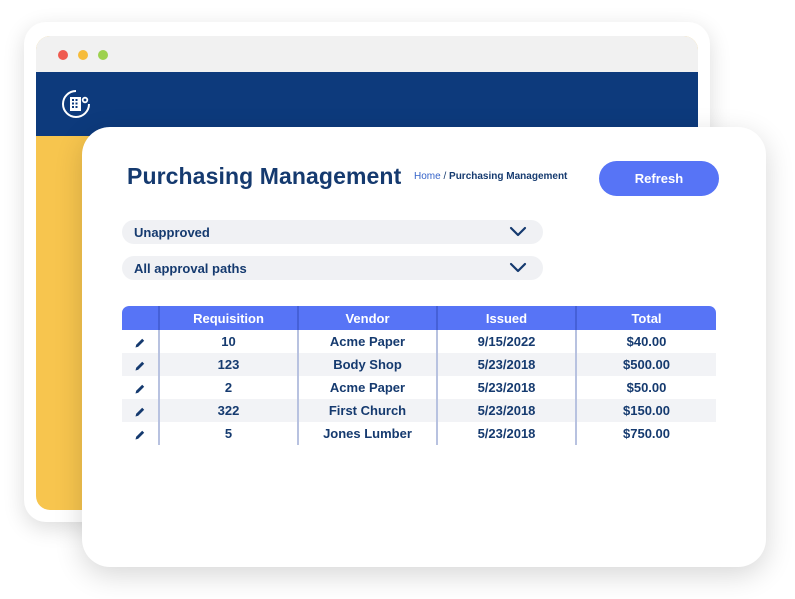 The image size is (795, 599). I want to click on vendor-cell: Jones Lumber, so click(367, 433).